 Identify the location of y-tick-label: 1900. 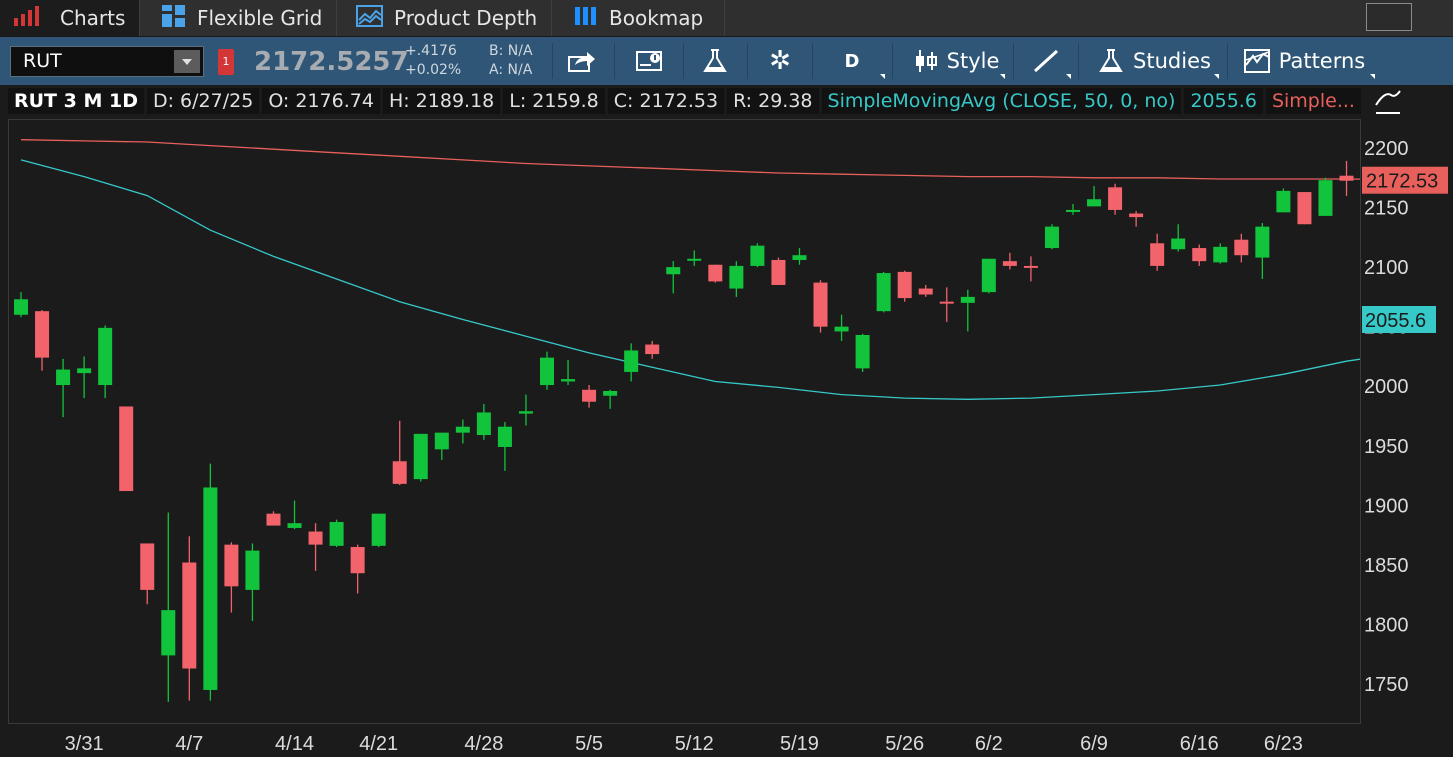
(1386, 506).